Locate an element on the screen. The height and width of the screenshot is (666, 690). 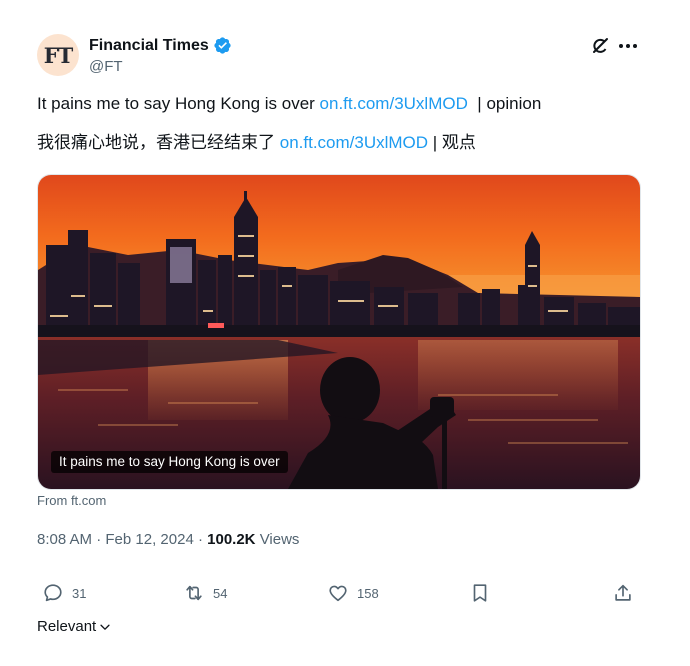
like-icon is located at coordinates (338, 593).